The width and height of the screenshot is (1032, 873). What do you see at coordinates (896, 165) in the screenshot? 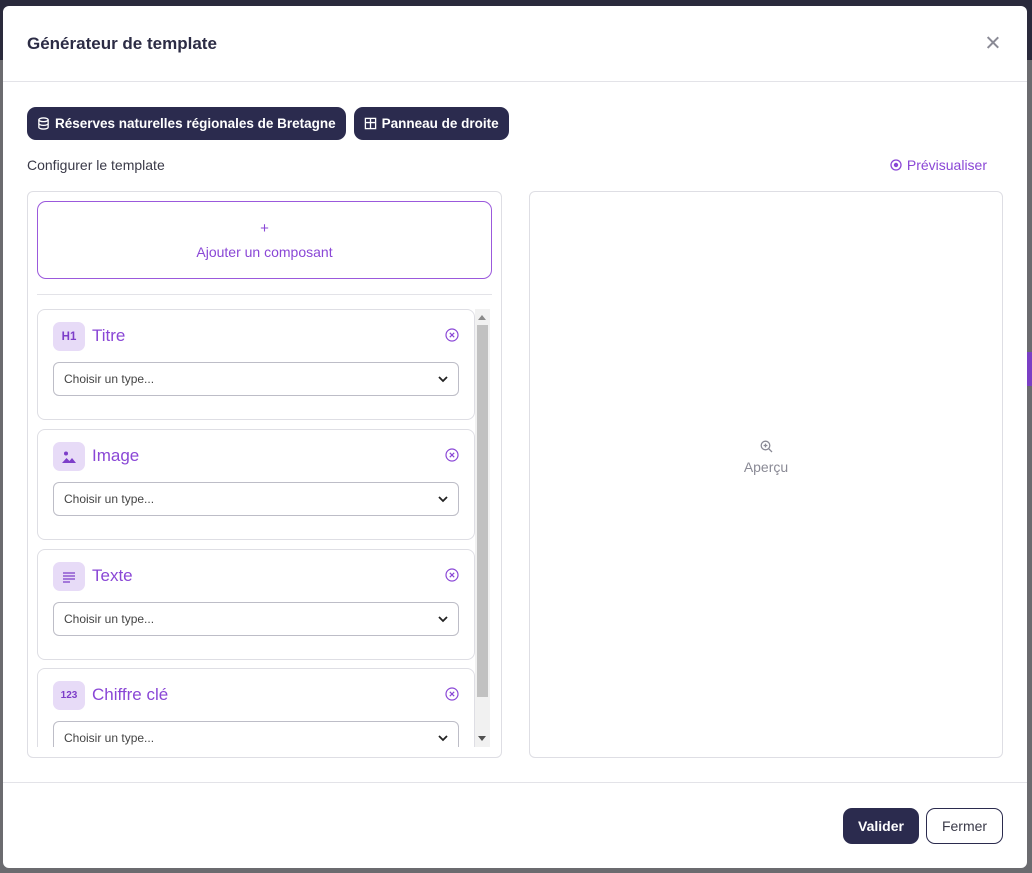
I see `eye-circle-icon` at bounding box center [896, 165].